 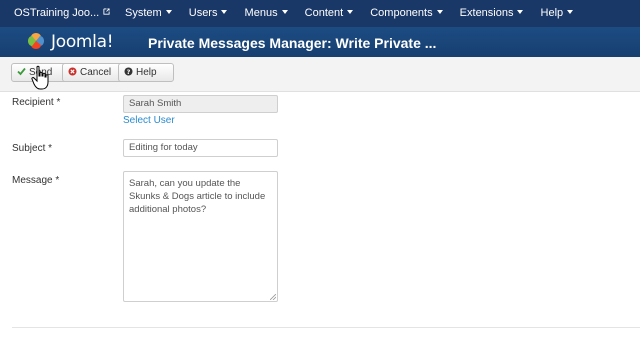 I want to click on cancel-circle-icon, so click(x=72, y=71).